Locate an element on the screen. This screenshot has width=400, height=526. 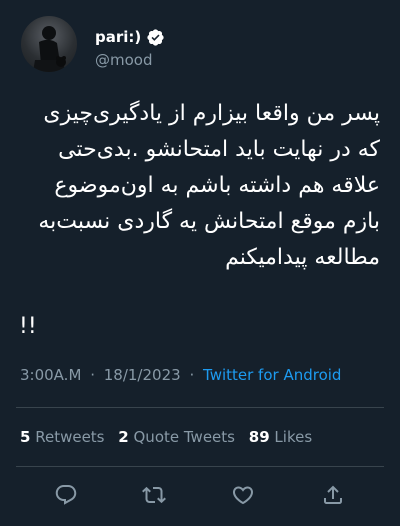
reply-icon is located at coordinates (66, 495).